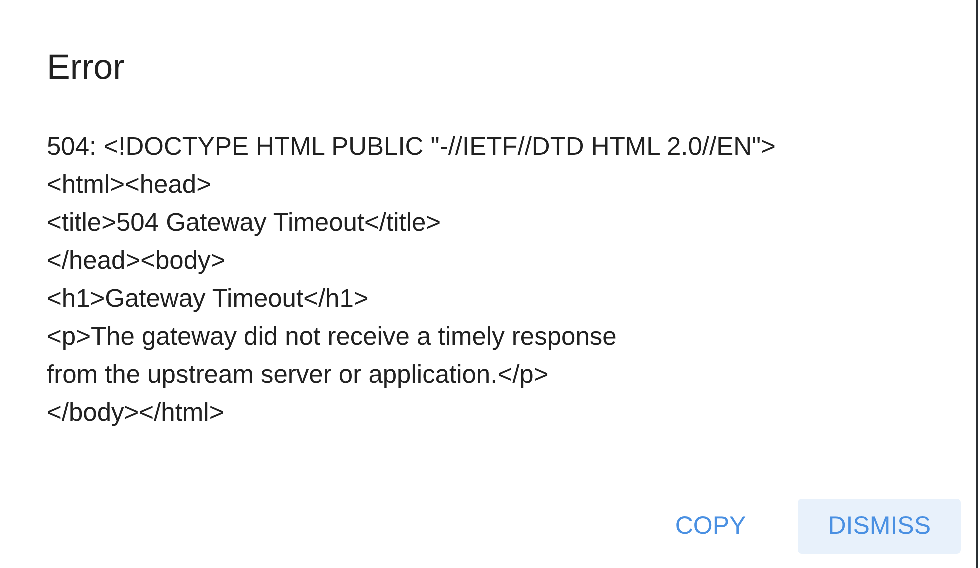  Describe the element at coordinates (879, 526) in the screenshot. I see `dismiss-button: DISMISS` at that location.